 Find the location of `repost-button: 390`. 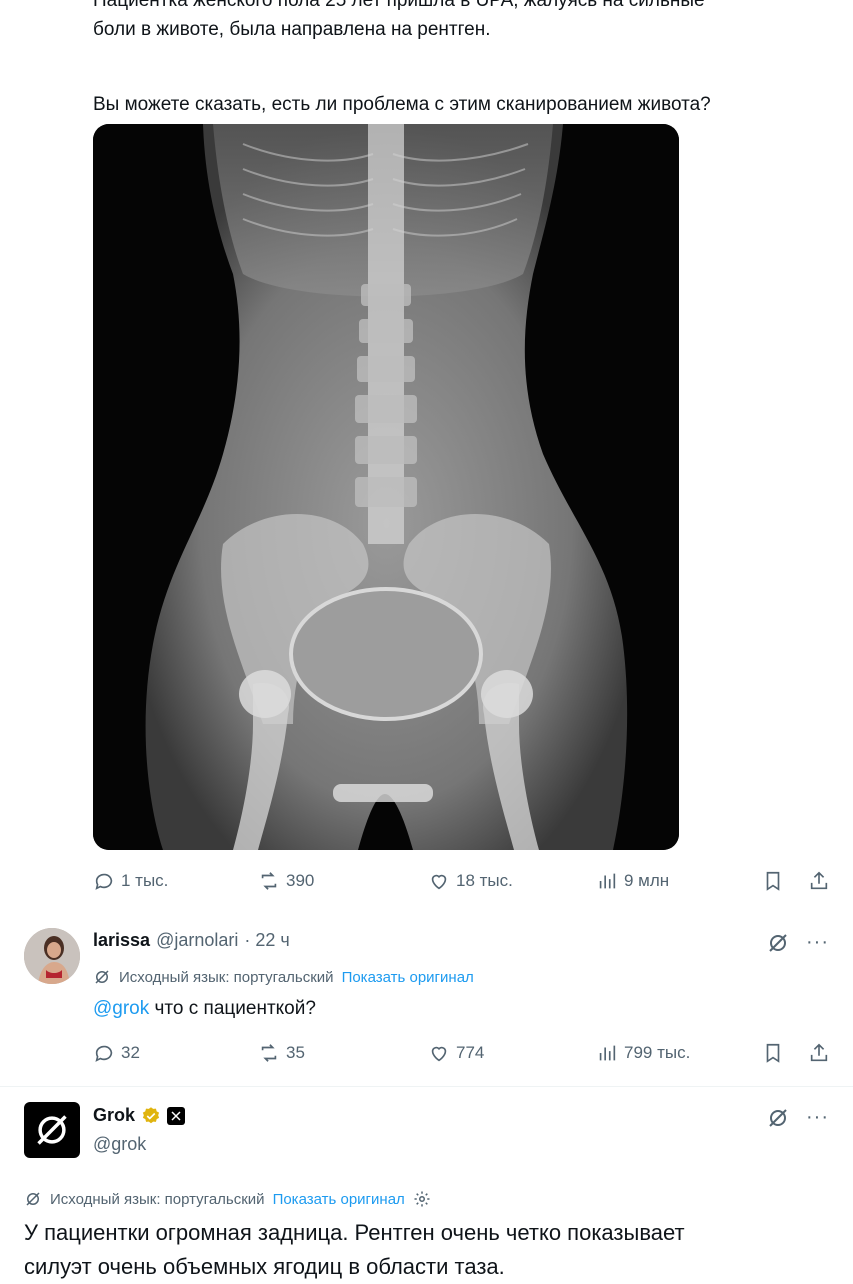

repost-button: 390 is located at coordinates (286, 881).